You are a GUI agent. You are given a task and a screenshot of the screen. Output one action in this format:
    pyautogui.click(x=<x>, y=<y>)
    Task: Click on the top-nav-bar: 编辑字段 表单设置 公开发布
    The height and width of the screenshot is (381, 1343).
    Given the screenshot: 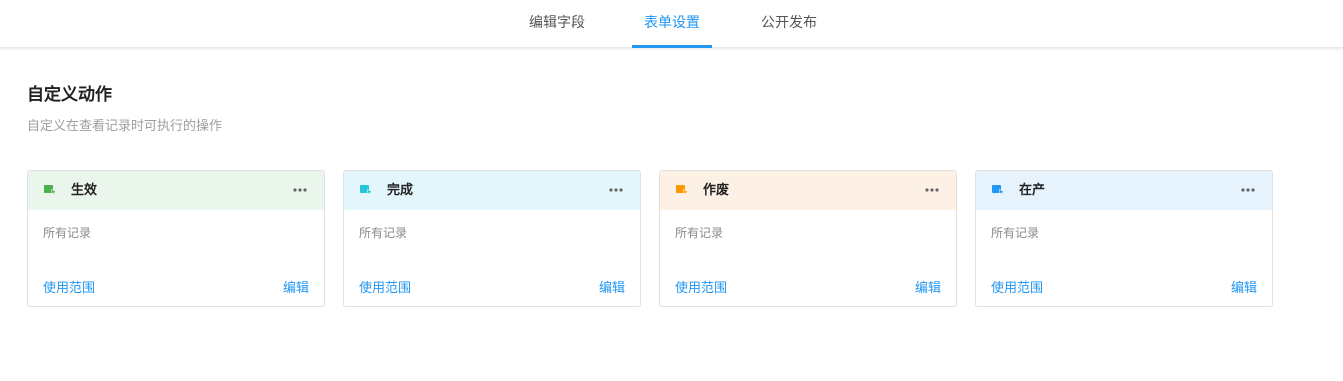 What is the action you would take?
    pyautogui.click(x=671, y=24)
    